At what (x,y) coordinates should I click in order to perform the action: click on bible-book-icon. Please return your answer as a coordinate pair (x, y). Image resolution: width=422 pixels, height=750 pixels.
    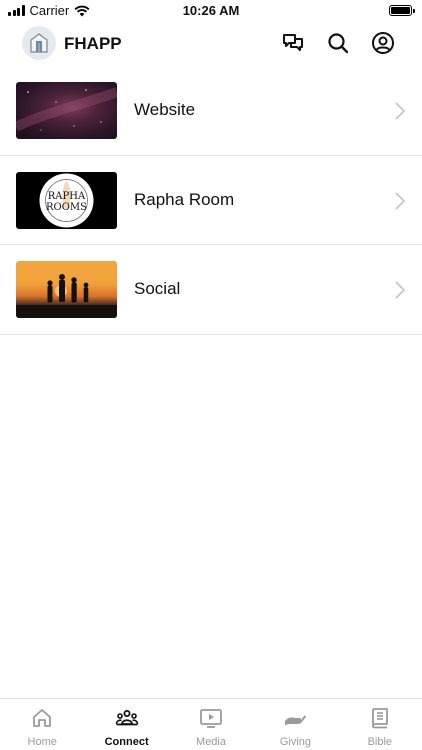
    Looking at the image, I should click on (379, 718).